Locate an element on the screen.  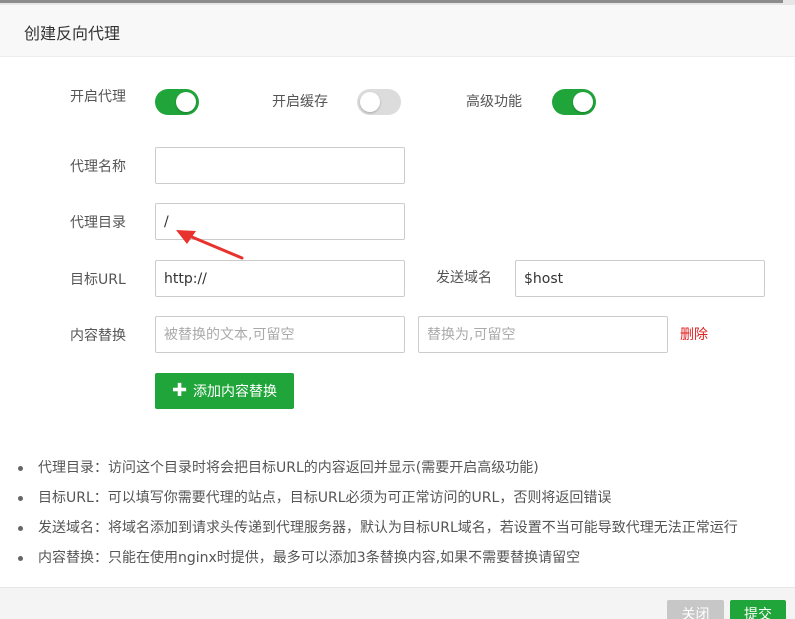
proxy-dir-label: 代理目录 is located at coordinates (98, 223).